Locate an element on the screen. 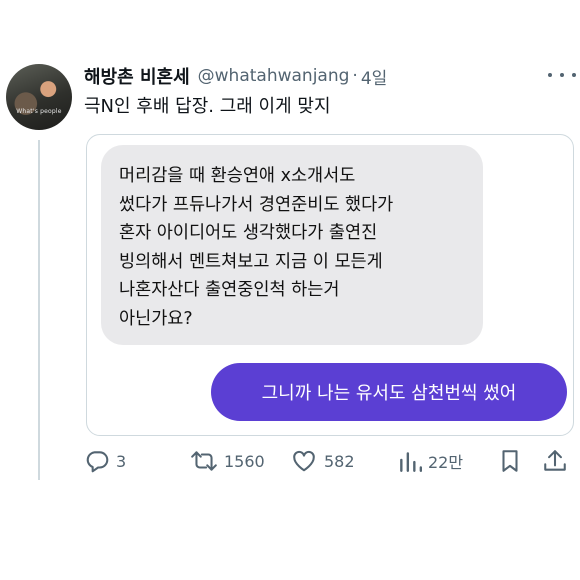 Image resolution: width=580 pixels, height=580 pixels. tweet-text: 극N인 후배 답장. 그래 이게 맞지 is located at coordinates (207, 106).